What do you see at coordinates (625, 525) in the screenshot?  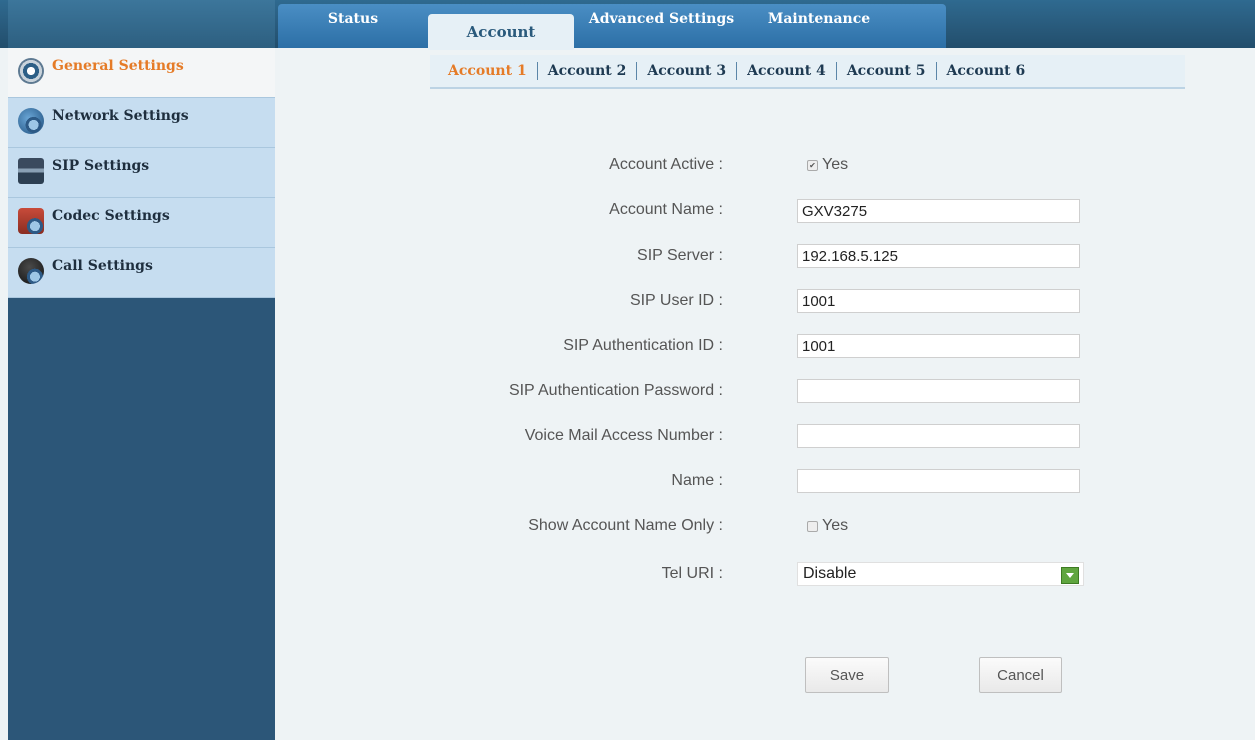 I see `show-account-name-only-label: Show Account Name Only :` at bounding box center [625, 525].